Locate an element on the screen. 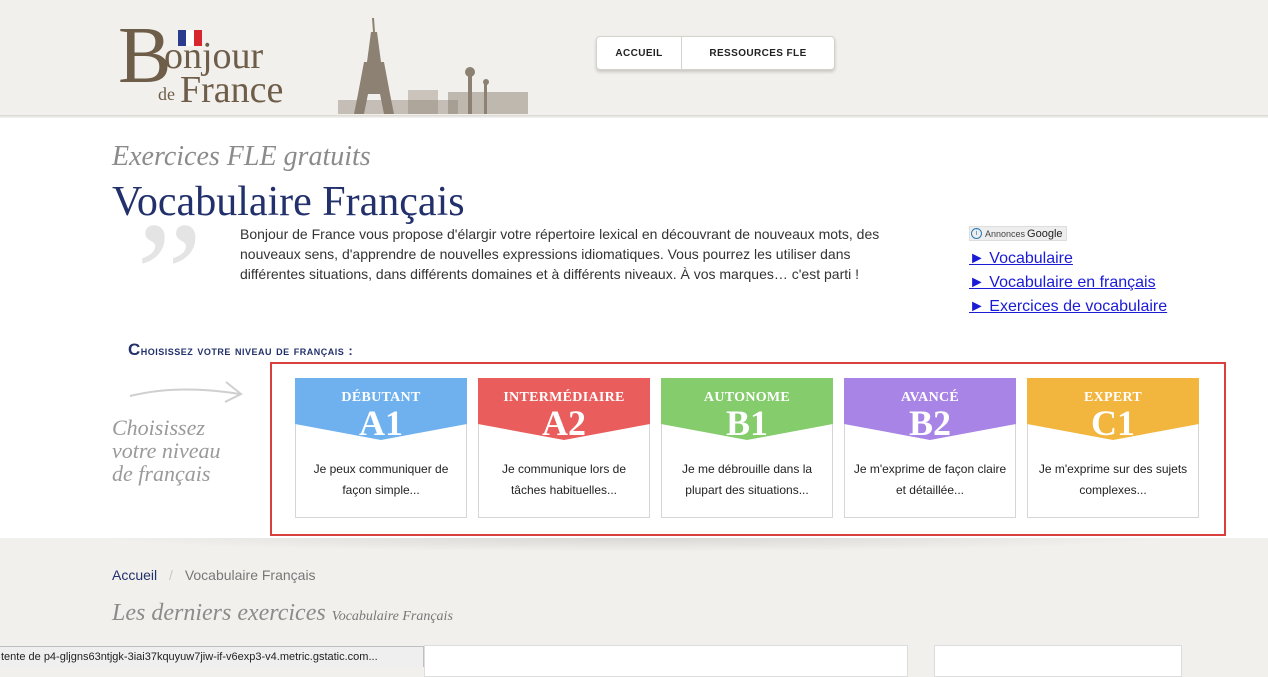 This screenshot has height=677, width=1268. ad-link-exercices-de-vocabulaire: ► Exercices de vocabulaire is located at coordinates (1068, 306).